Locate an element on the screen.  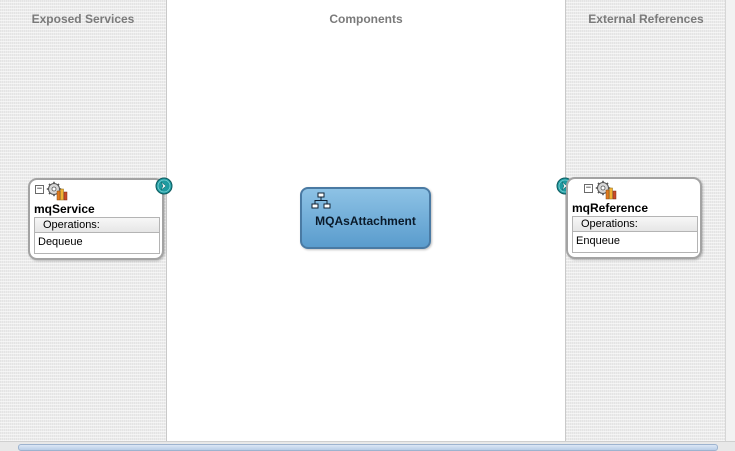
external-references-title: External References is located at coordinates (646, 19).